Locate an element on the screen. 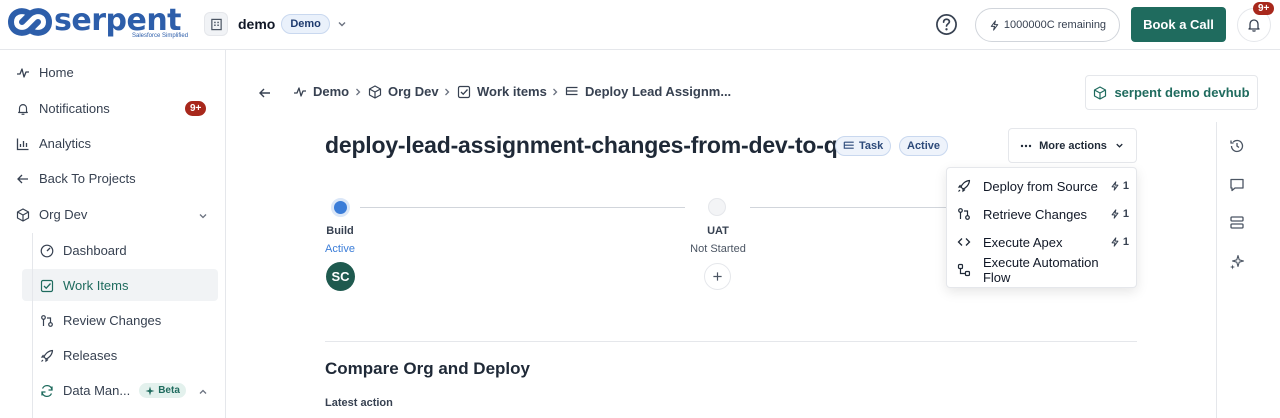  ellipsis-icon is located at coordinates (1026, 145).